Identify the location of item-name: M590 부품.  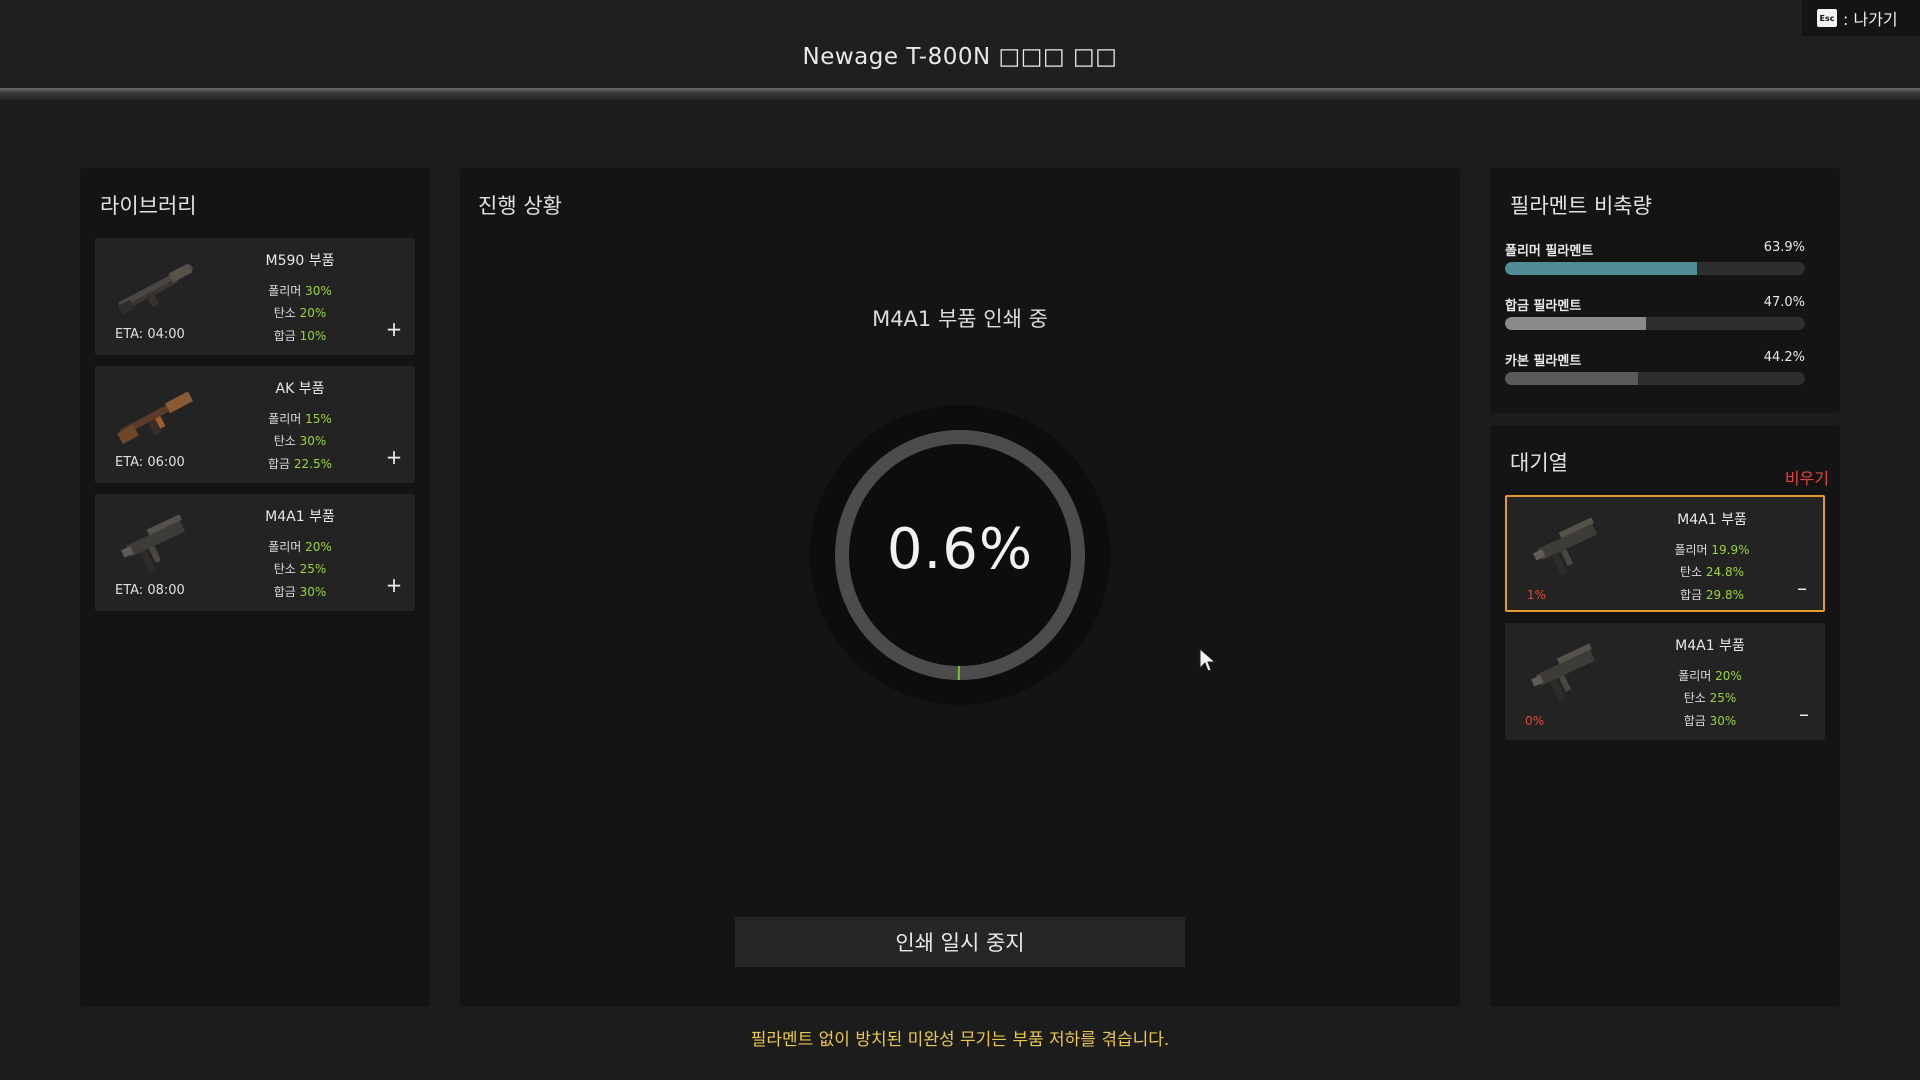
(300, 261).